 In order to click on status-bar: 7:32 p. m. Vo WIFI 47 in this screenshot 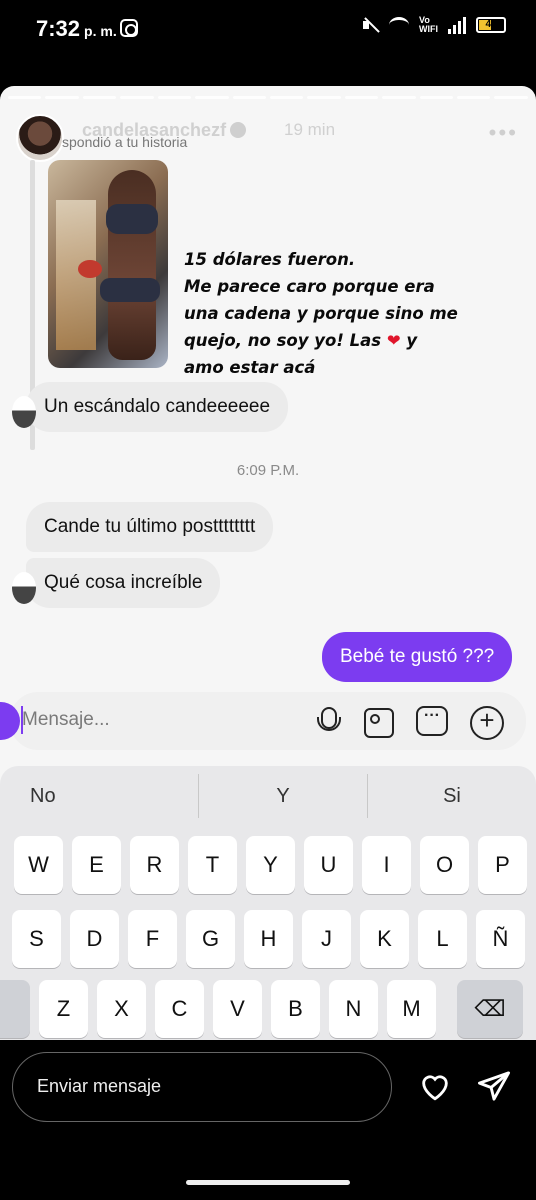, I will do `click(268, 30)`.